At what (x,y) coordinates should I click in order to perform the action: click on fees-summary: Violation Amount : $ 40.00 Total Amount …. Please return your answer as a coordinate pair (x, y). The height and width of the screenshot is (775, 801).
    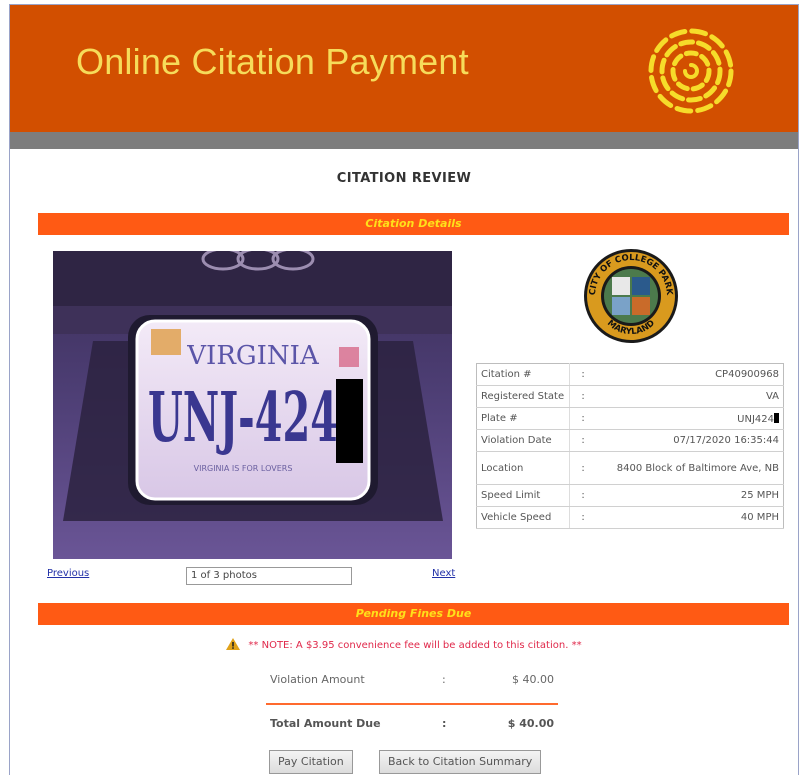
    Looking at the image, I should click on (412, 702).